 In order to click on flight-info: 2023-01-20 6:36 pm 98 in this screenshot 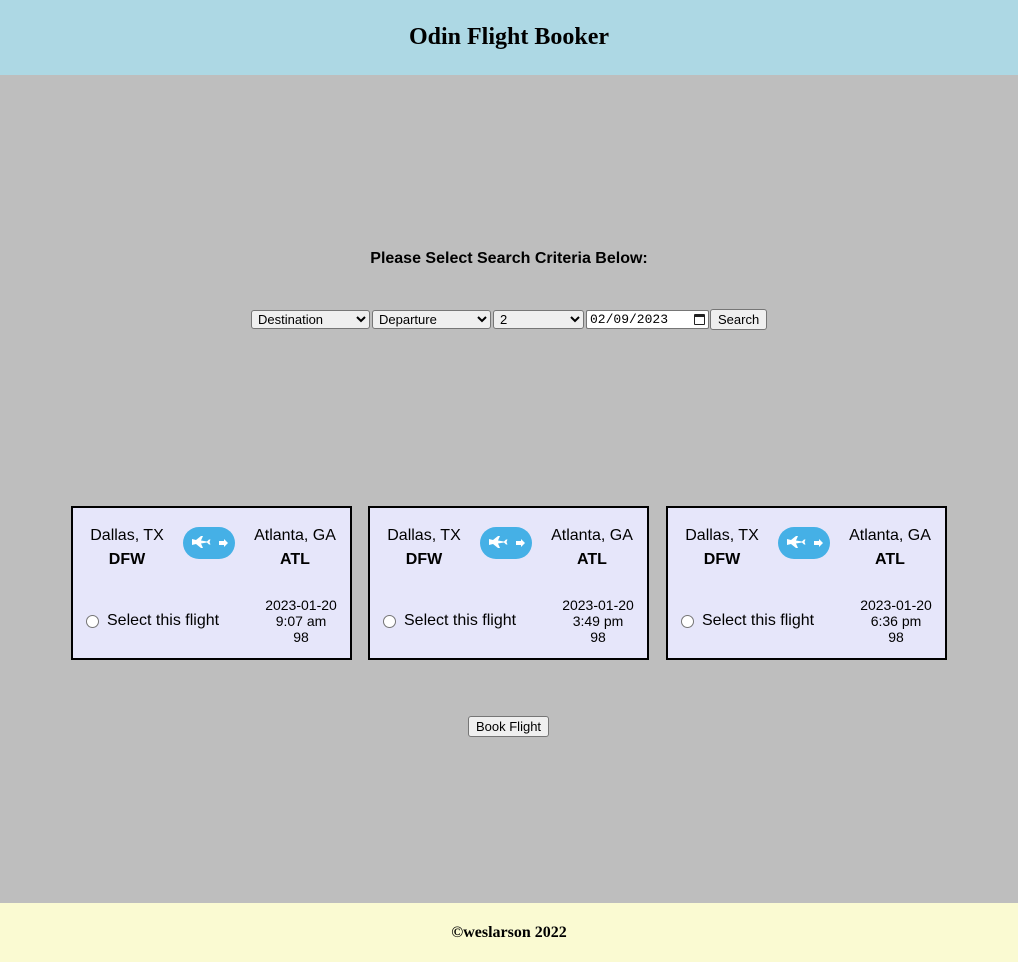, I will do `click(896, 621)`.